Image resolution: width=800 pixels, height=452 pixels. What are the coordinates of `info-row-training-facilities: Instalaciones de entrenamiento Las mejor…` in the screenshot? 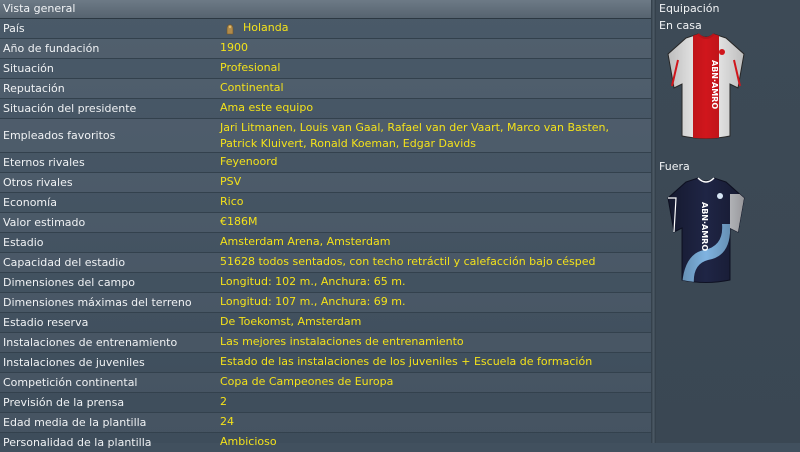 It's located at (325, 343).